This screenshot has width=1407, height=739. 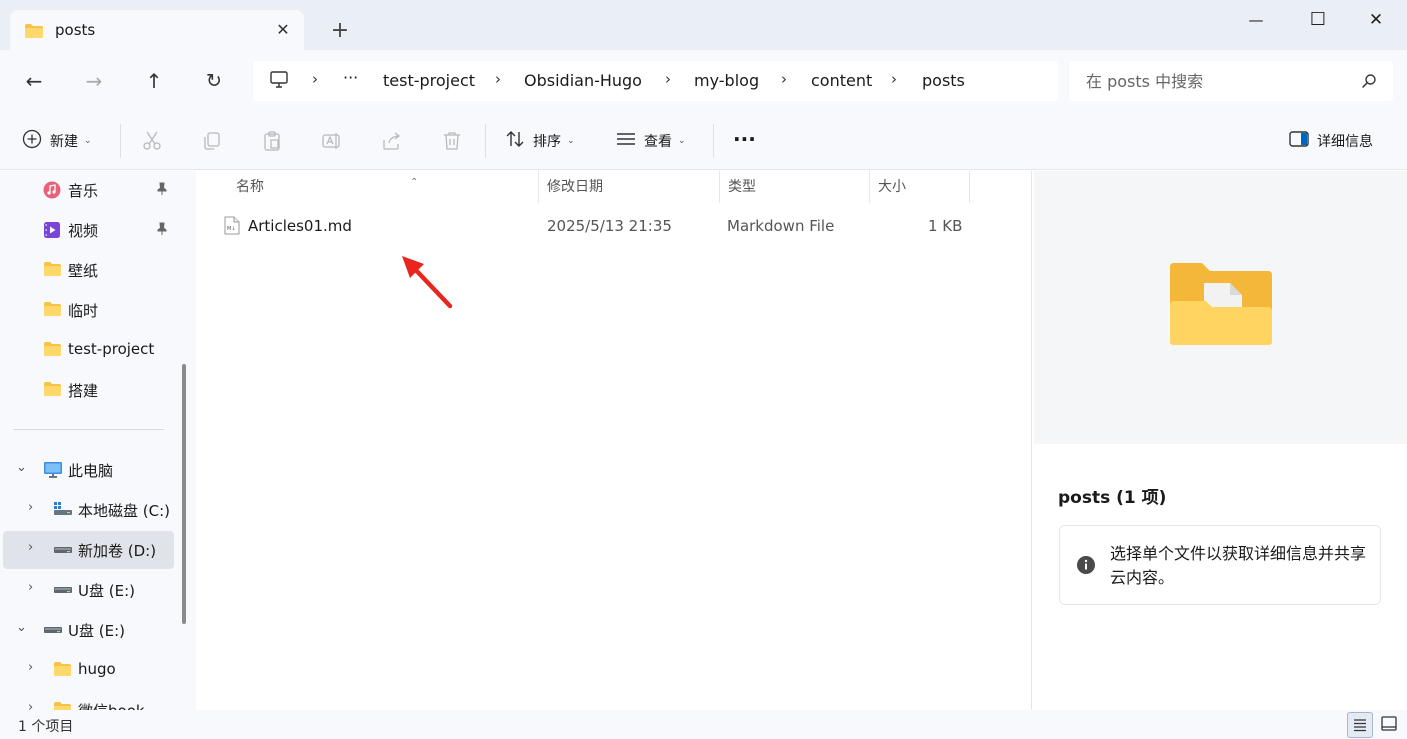 I want to click on column-header-label: 类型, so click(x=742, y=187).